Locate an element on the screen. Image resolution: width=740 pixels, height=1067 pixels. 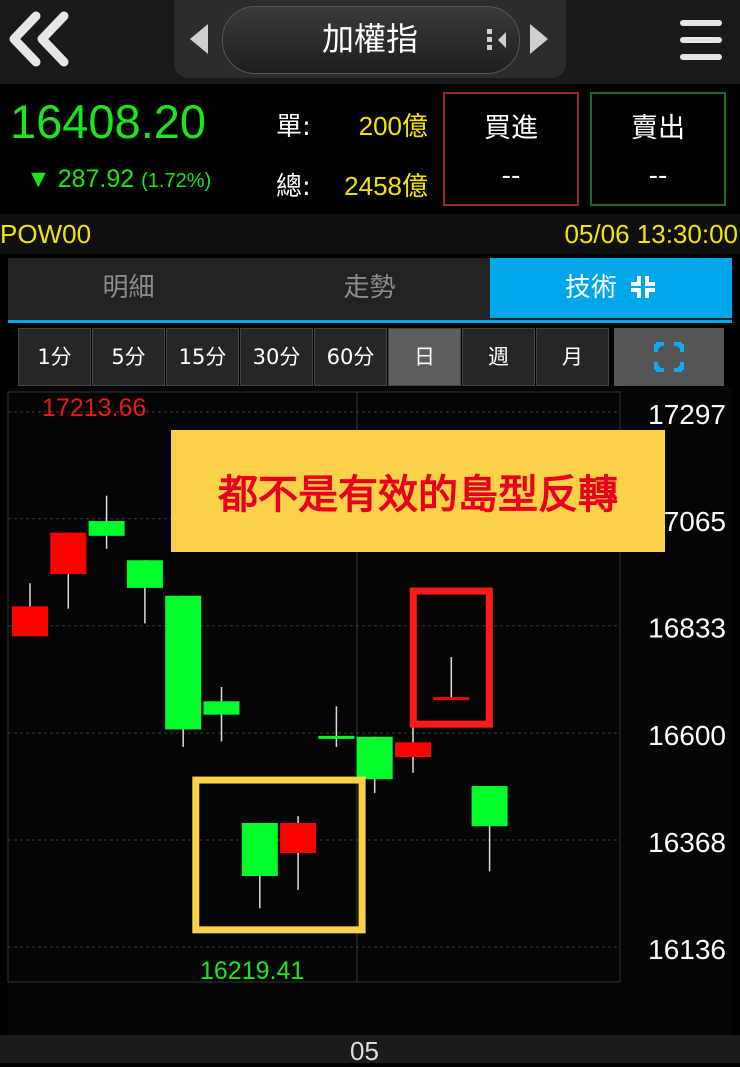
y-tick-label: 16600 is located at coordinates (687, 735).